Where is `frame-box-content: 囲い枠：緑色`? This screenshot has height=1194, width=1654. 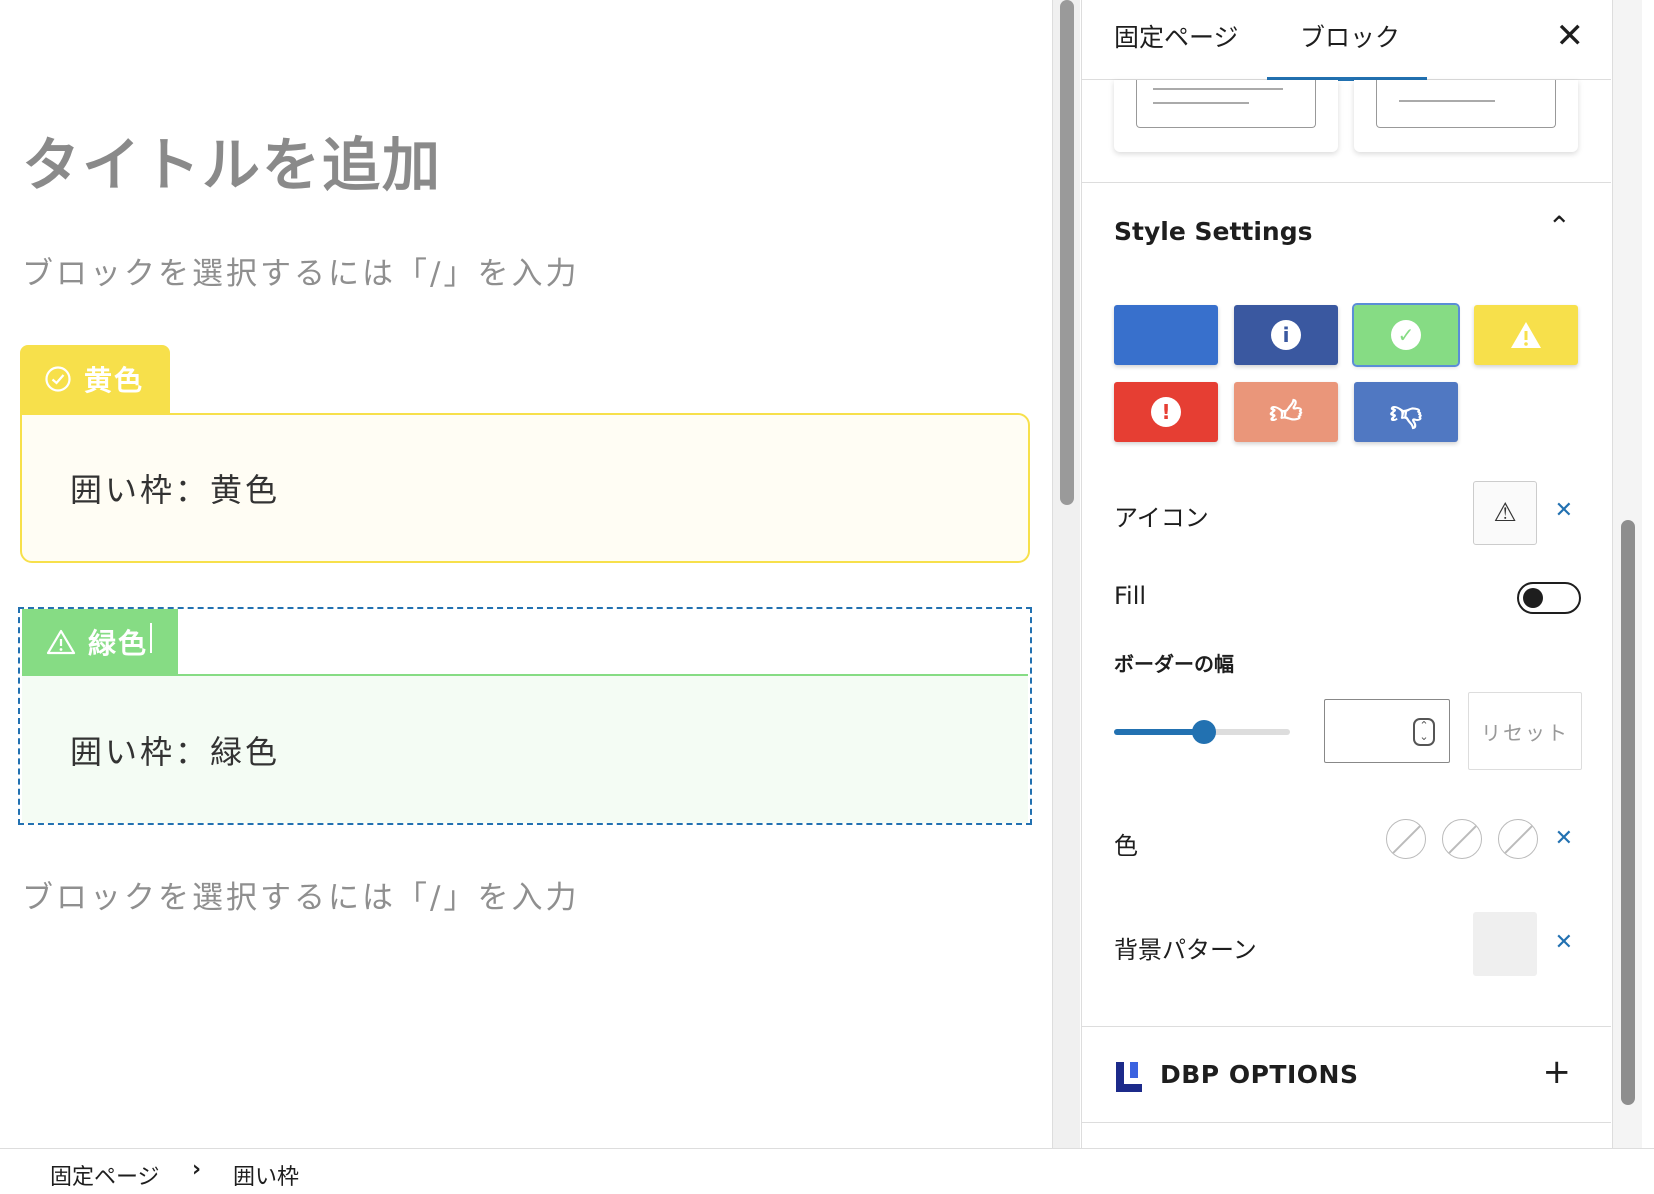 frame-box-content: 囲い枠：緑色 is located at coordinates (525, 749).